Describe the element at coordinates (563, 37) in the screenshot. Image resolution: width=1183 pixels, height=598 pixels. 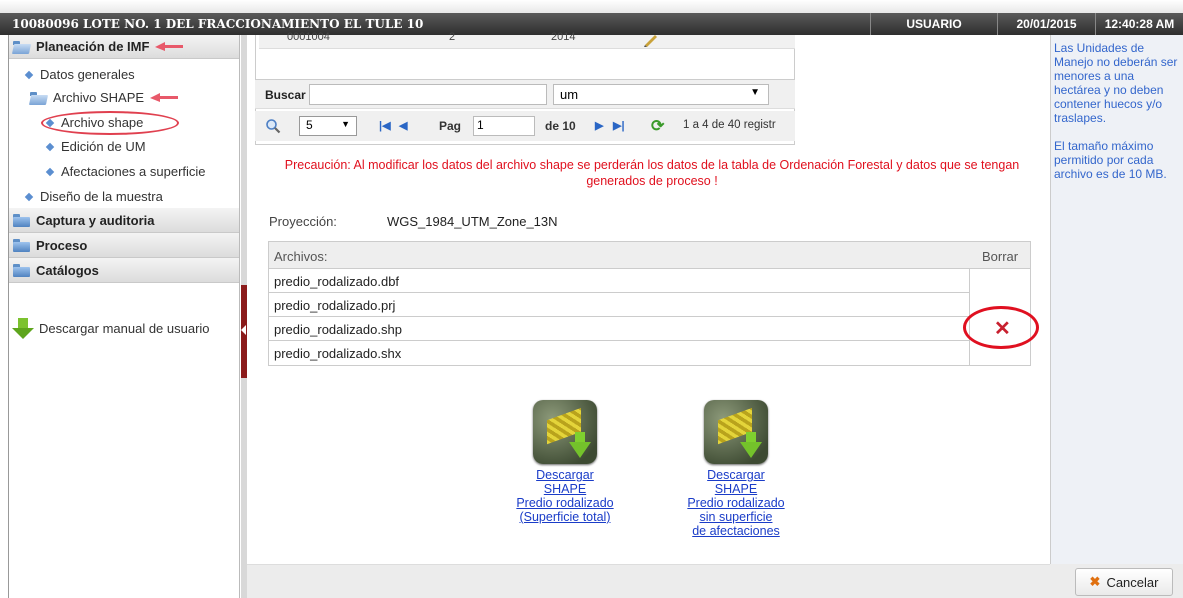
I see `cell-year: 2014` at that location.